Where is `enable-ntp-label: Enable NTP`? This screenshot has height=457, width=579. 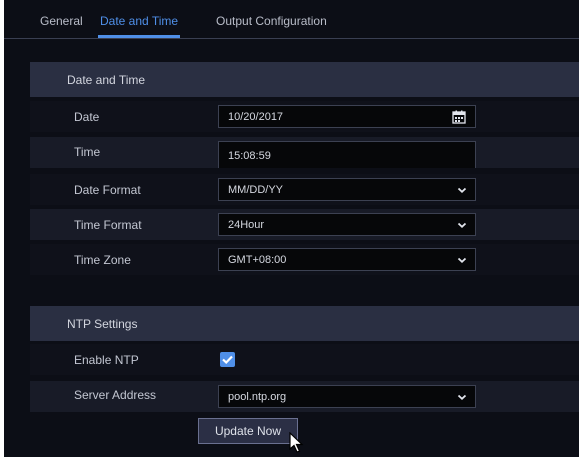 enable-ntp-label: Enable NTP is located at coordinates (106, 360).